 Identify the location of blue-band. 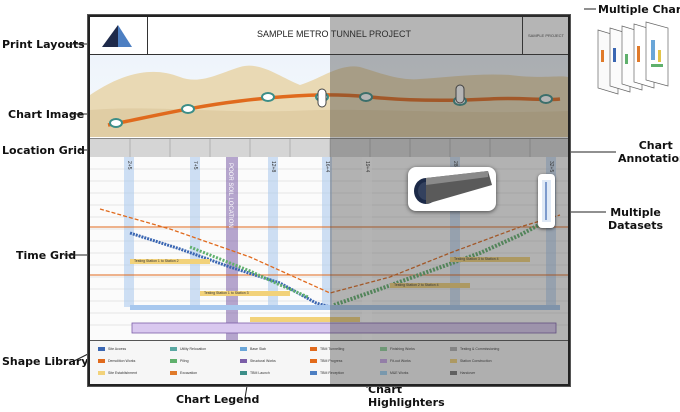
(345, 307).